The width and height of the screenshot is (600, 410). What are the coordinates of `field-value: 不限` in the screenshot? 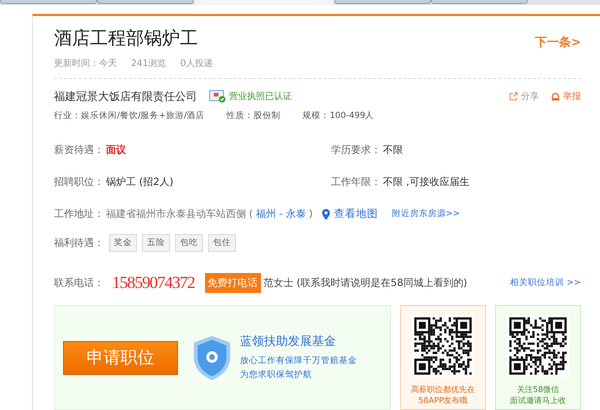 It's located at (393, 150).